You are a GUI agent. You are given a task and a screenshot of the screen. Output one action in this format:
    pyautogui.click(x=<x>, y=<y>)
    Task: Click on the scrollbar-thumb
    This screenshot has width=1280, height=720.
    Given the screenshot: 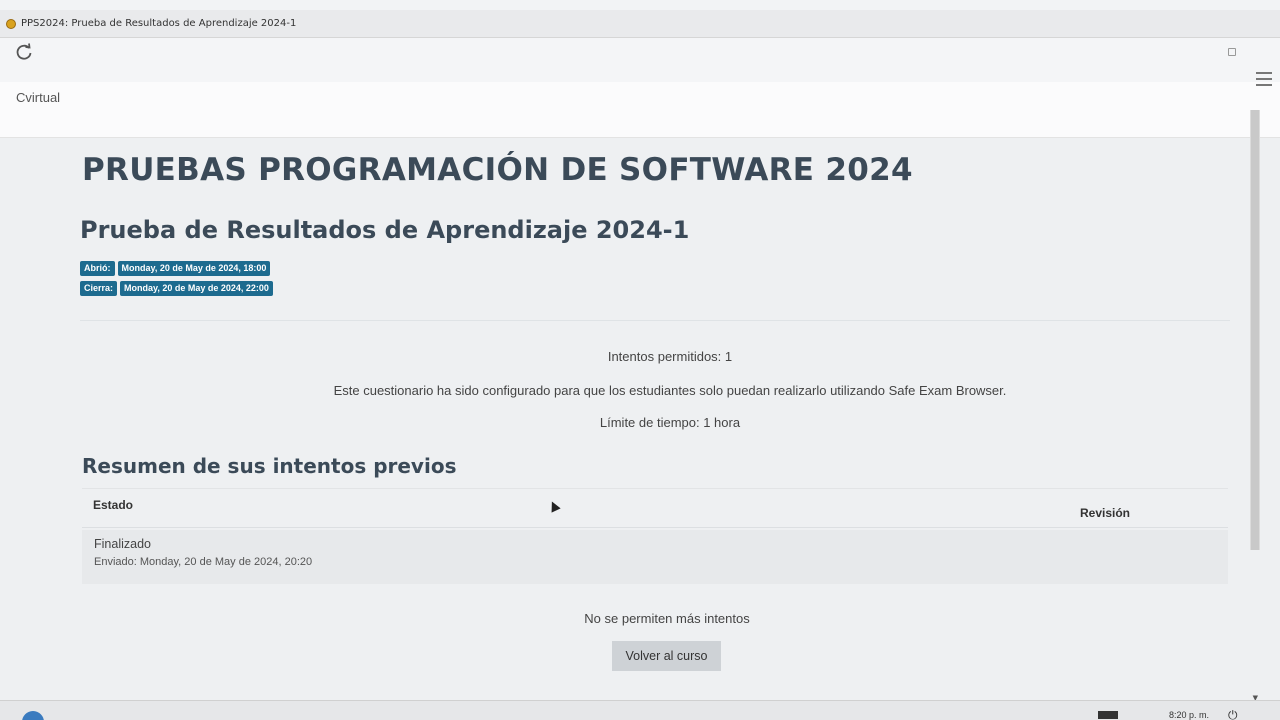 What is the action you would take?
    pyautogui.click(x=1255, y=330)
    